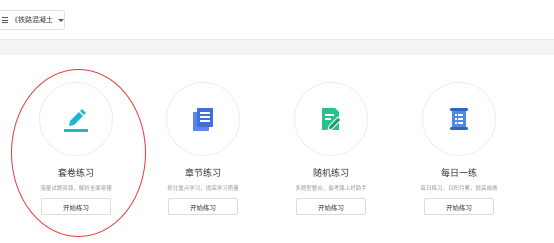 The height and width of the screenshot is (243, 554). I want to click on card-chapter-practice: 章节练习 抓住重点学习，提高学习质量 开始练习, so click(203, 148).